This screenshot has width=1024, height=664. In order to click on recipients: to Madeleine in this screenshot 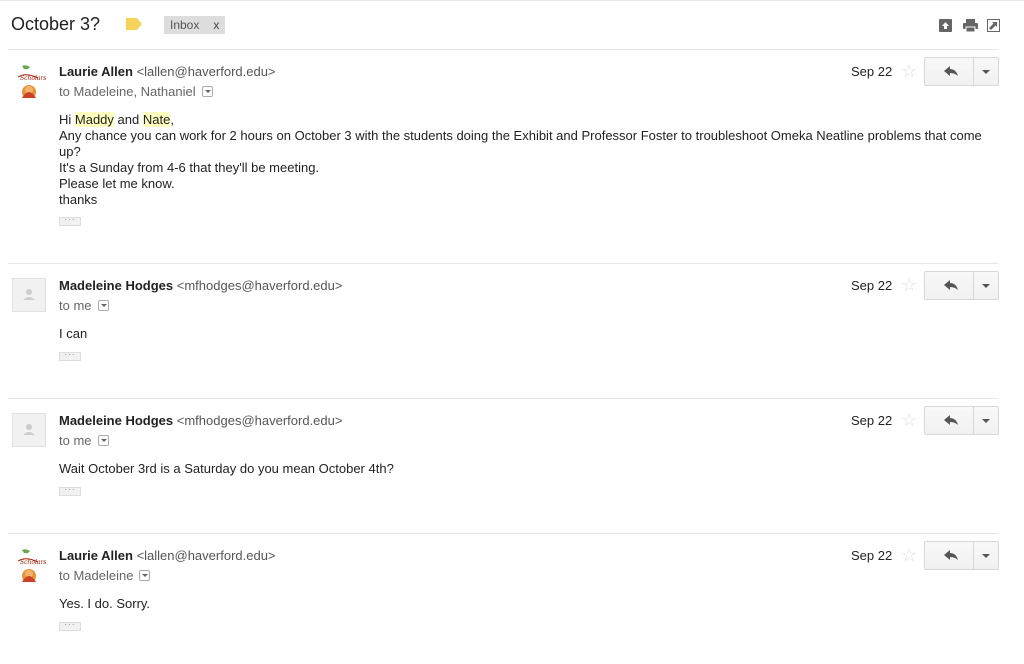, I will do `click(105, 575)`.